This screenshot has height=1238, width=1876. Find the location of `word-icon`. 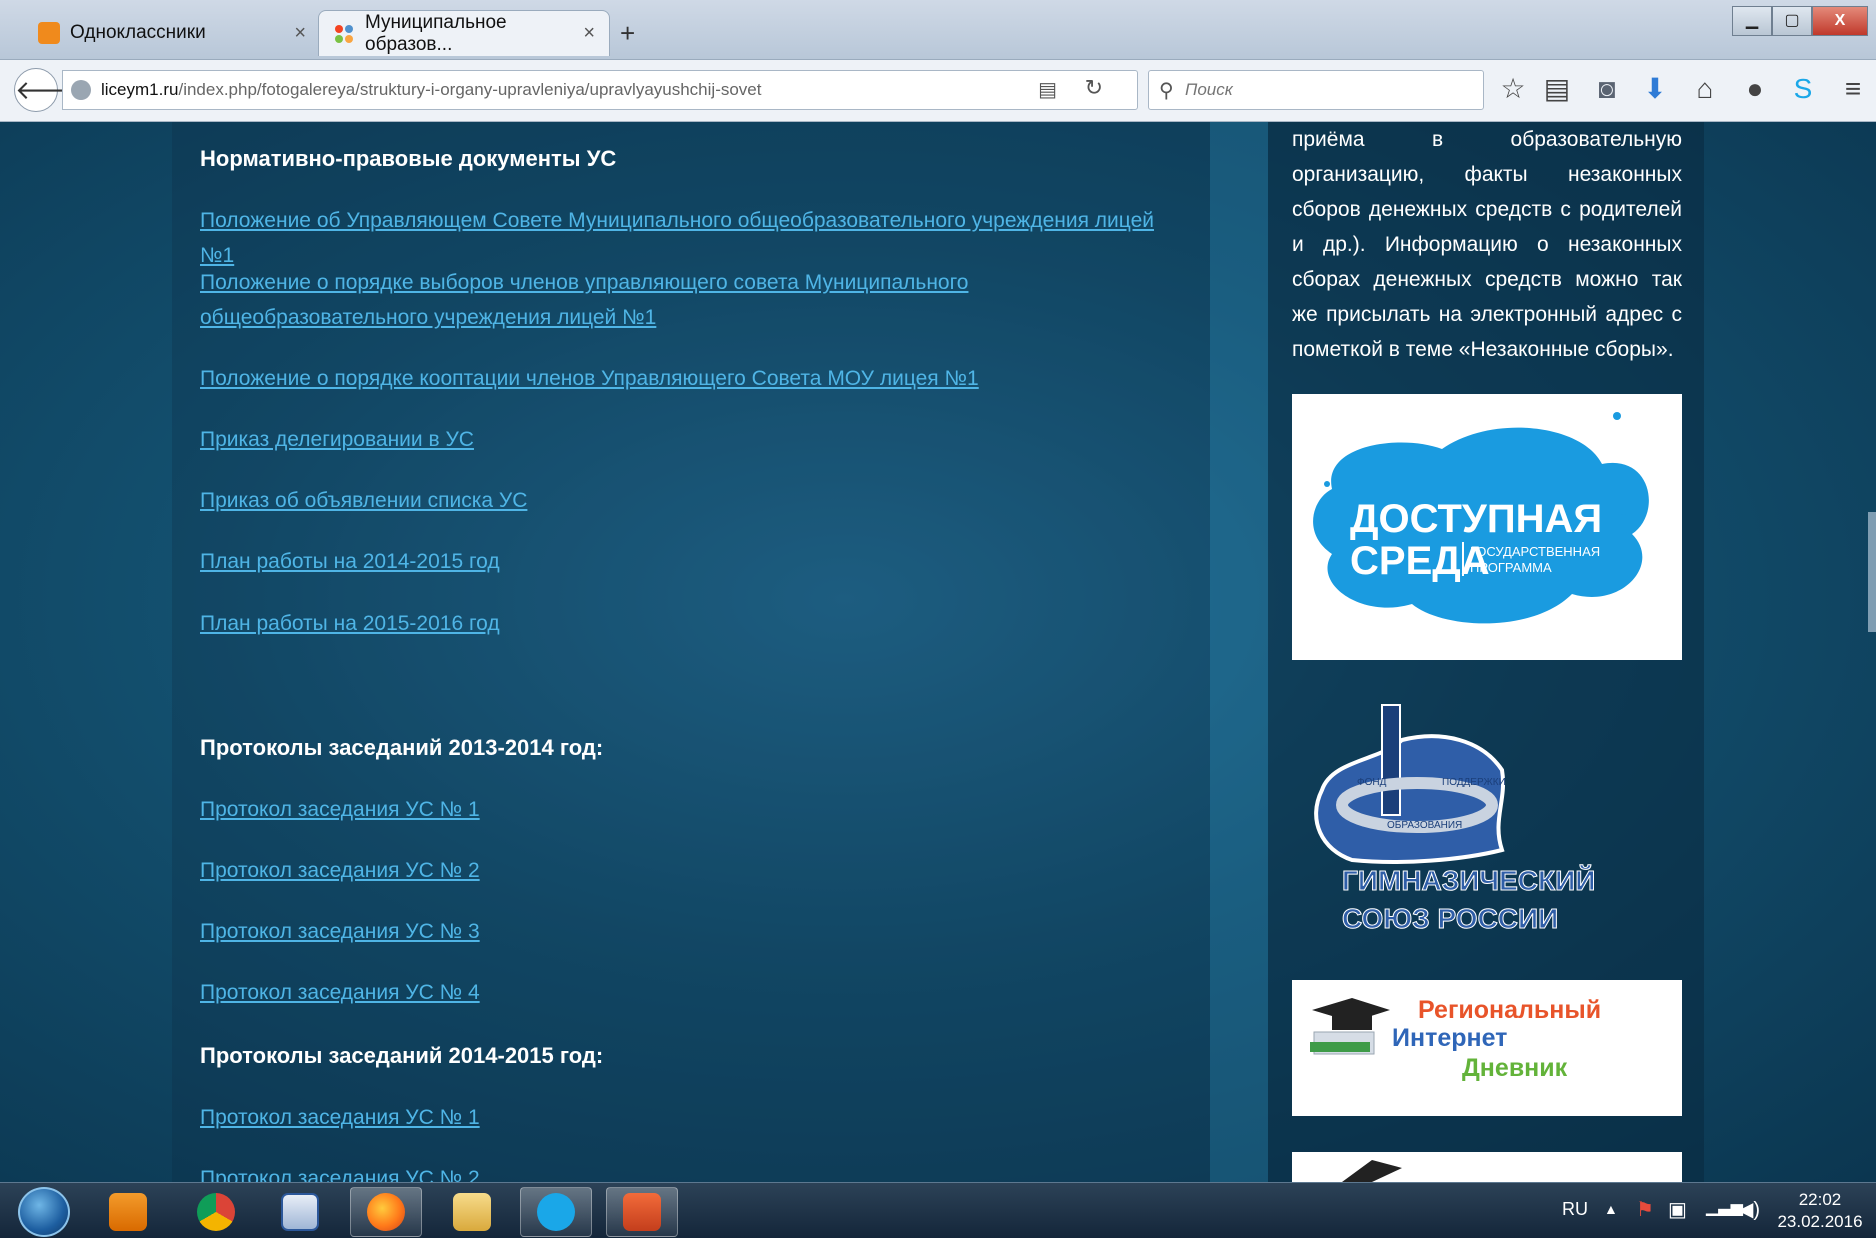

word-icon is located at coordinates (300, 1212).